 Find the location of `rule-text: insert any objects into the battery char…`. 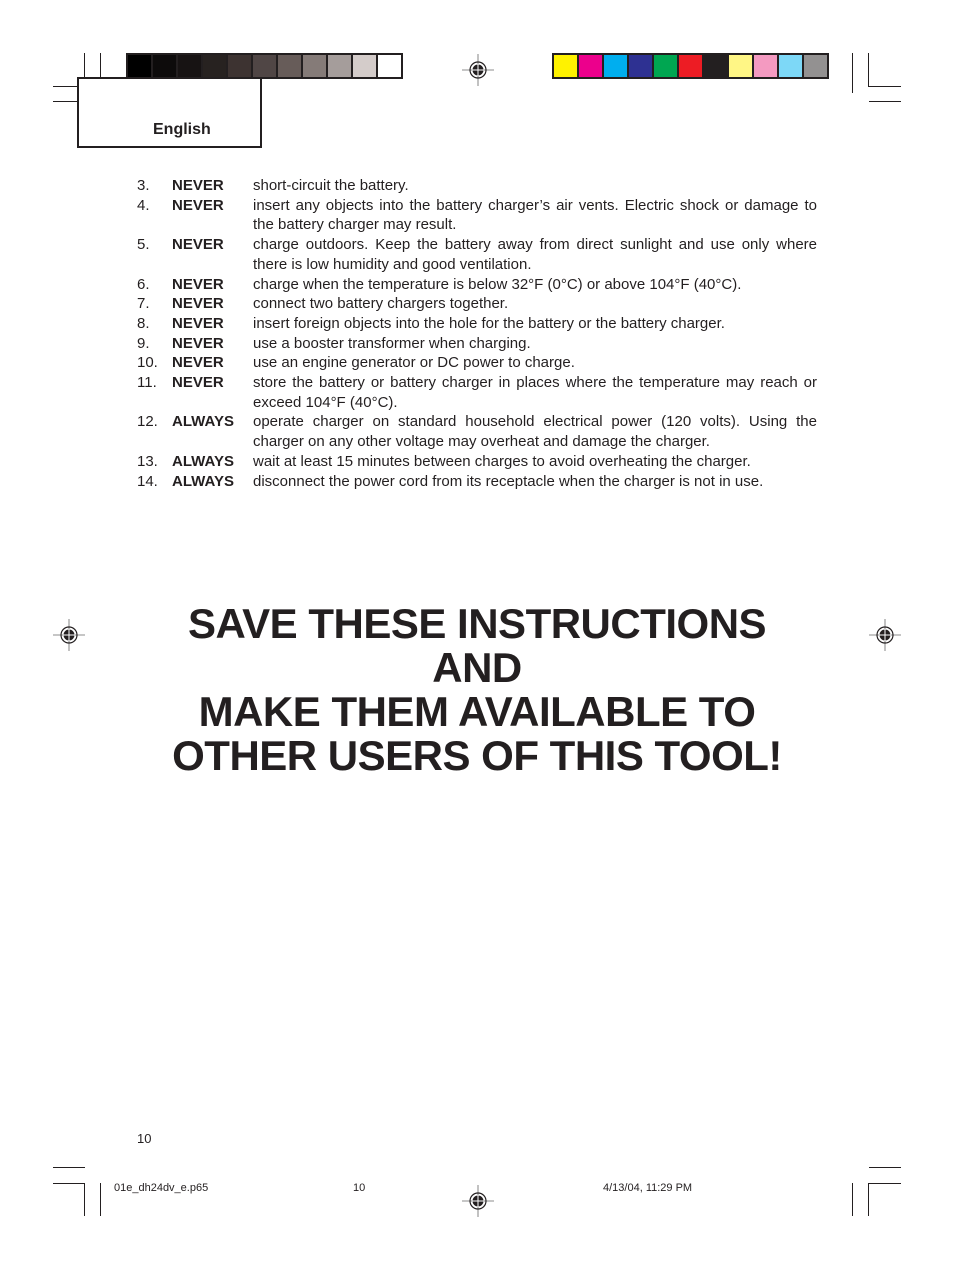

rule-text: insert any objects into the battery char… is located at coordinates (535, 215).